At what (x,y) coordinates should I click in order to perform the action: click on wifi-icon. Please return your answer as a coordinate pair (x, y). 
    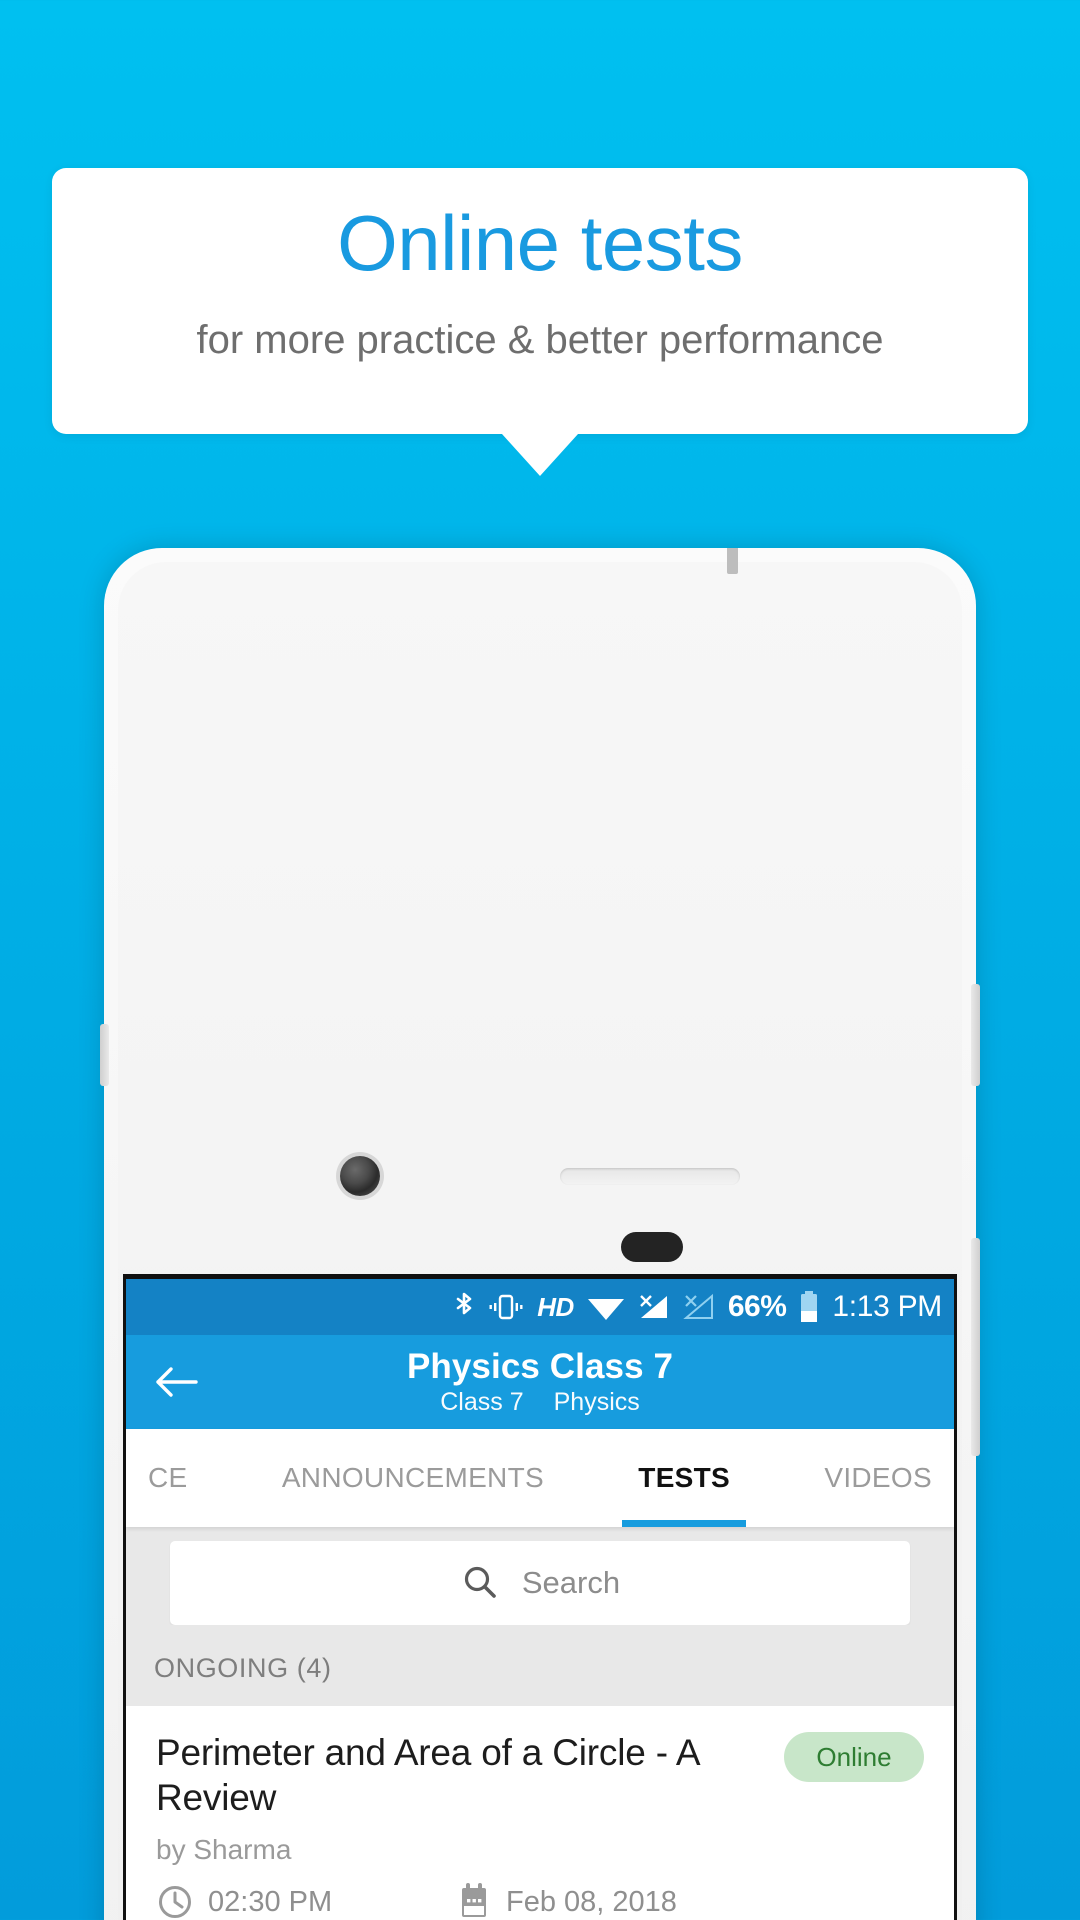
    Looking at the image, I should click on (606, 1307).